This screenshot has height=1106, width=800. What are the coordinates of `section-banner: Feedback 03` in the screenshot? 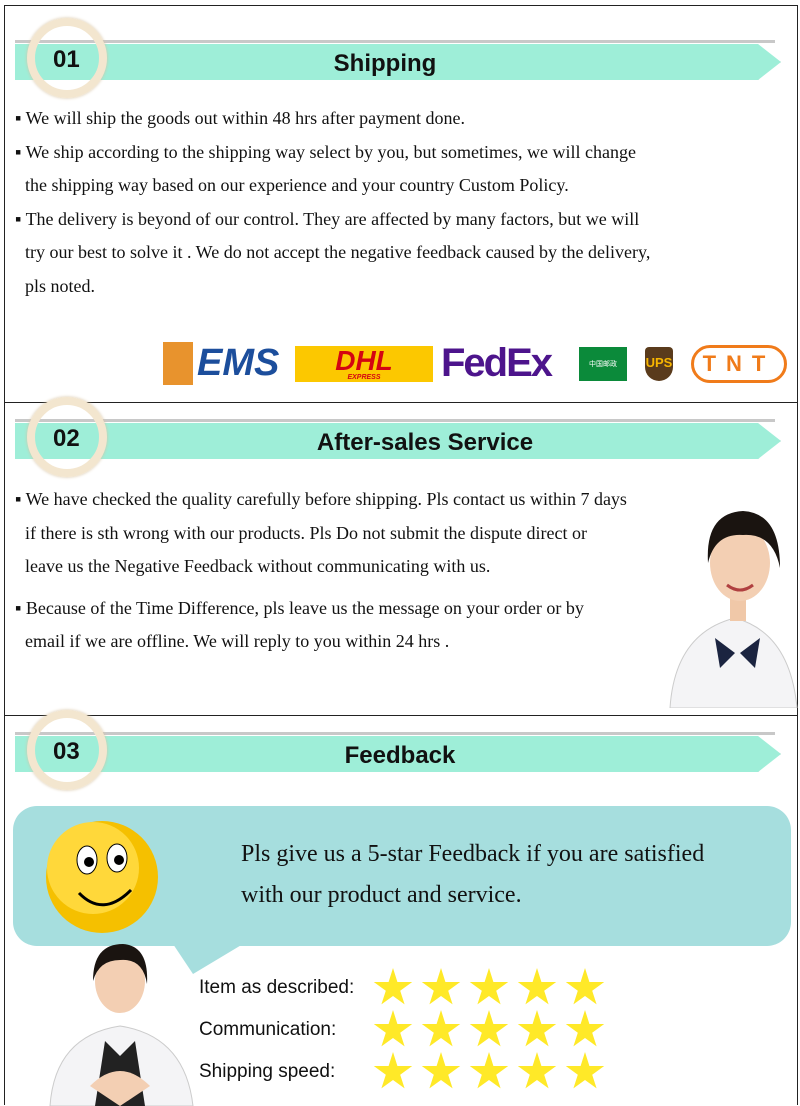 It's located at (401, 750).